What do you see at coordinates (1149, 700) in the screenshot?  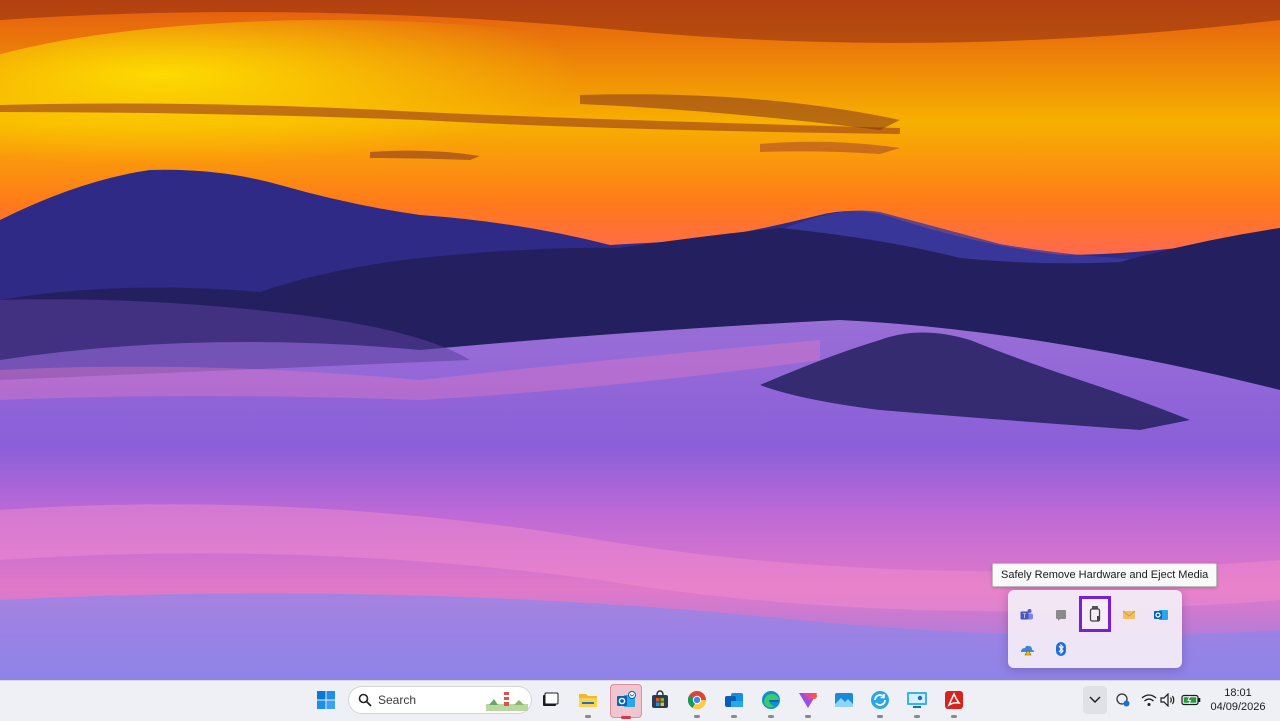 I see `wifi-icon` at bounding box center [1149, 700].